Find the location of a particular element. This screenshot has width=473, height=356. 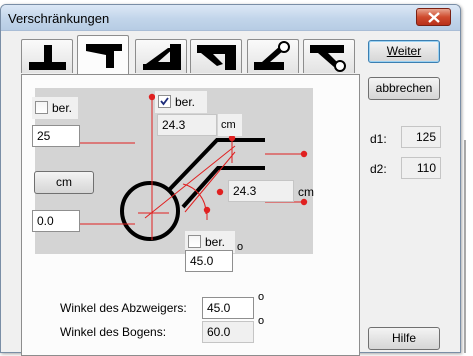

bend-angle-unit: o is located at coordinates (261, 321).